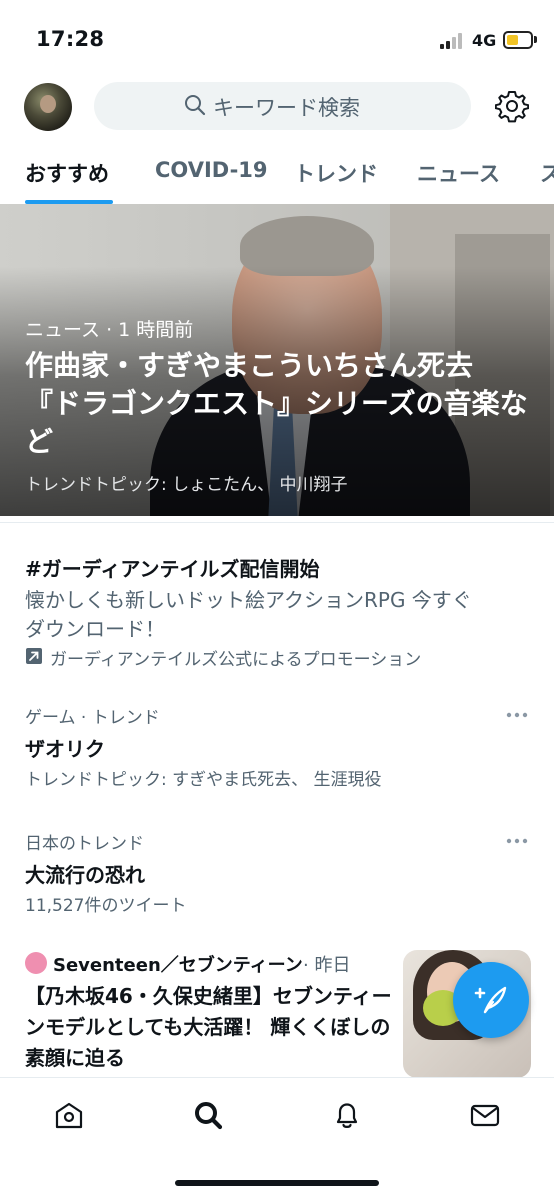  I want to click on hero-title: 作曲家・すぎやまこういちさん死去 『ドラゴンクエスト』シリーズの音楽など, so click(276, 403).